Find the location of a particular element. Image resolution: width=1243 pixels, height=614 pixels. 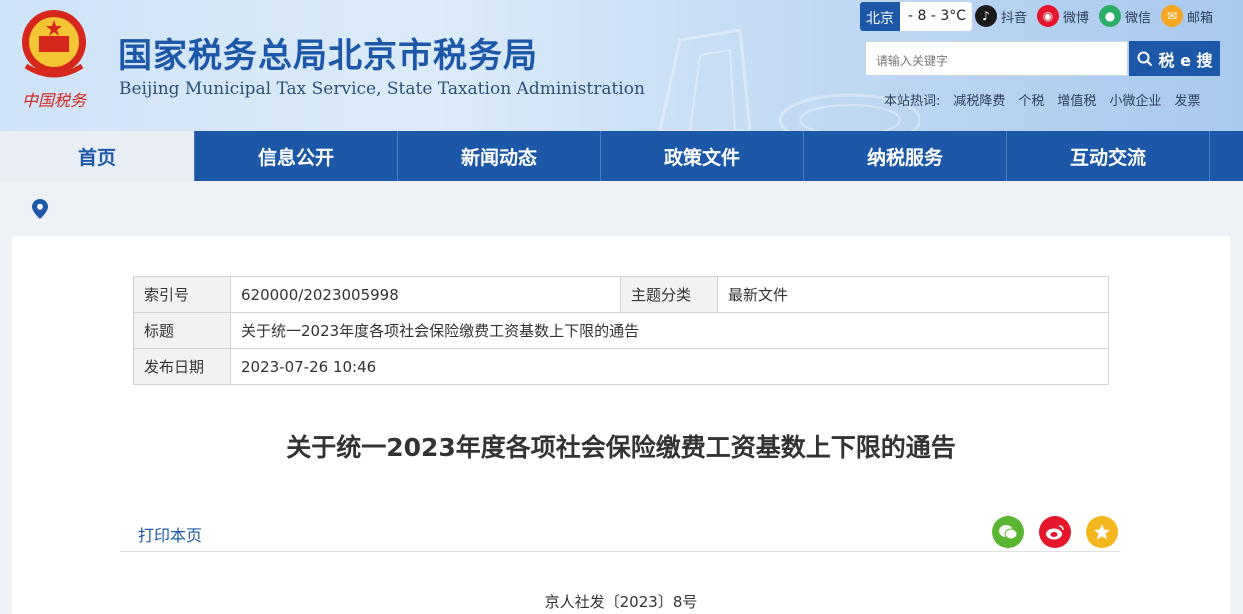

meta-label: 发布日期 is located at coordinates (182, 366).